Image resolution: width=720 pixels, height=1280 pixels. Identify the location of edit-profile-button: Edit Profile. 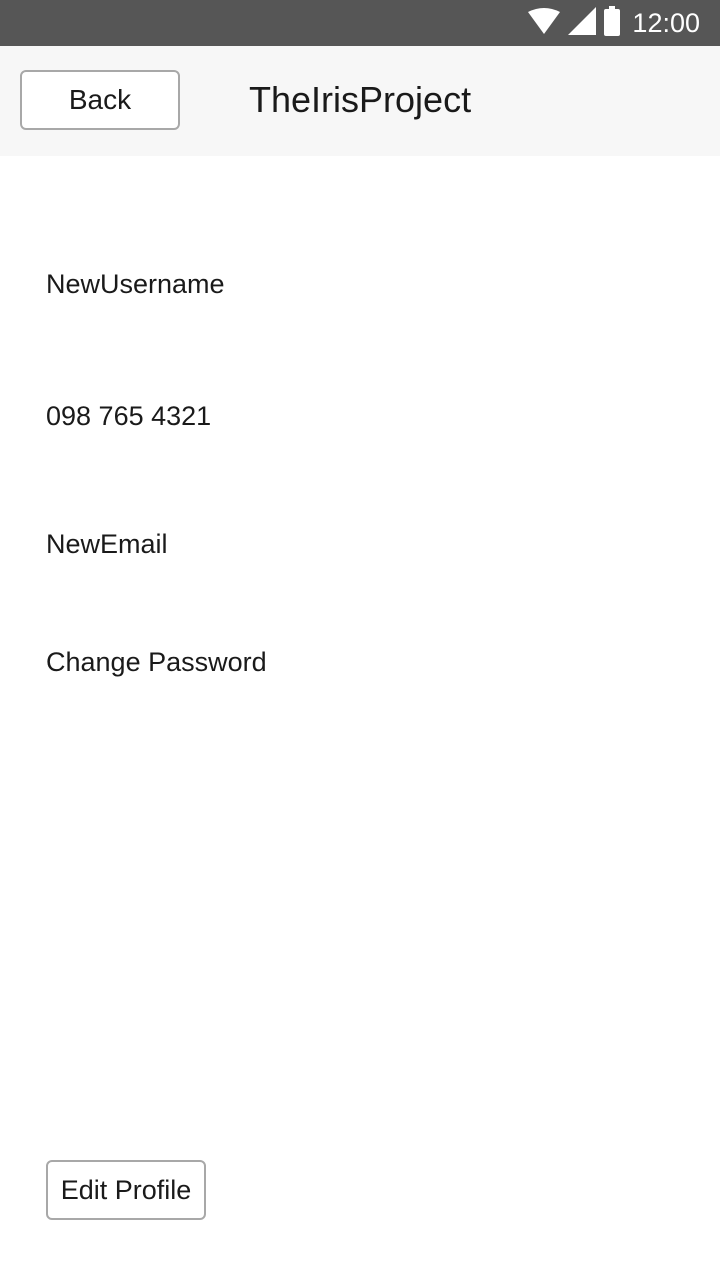
(126, 1190).